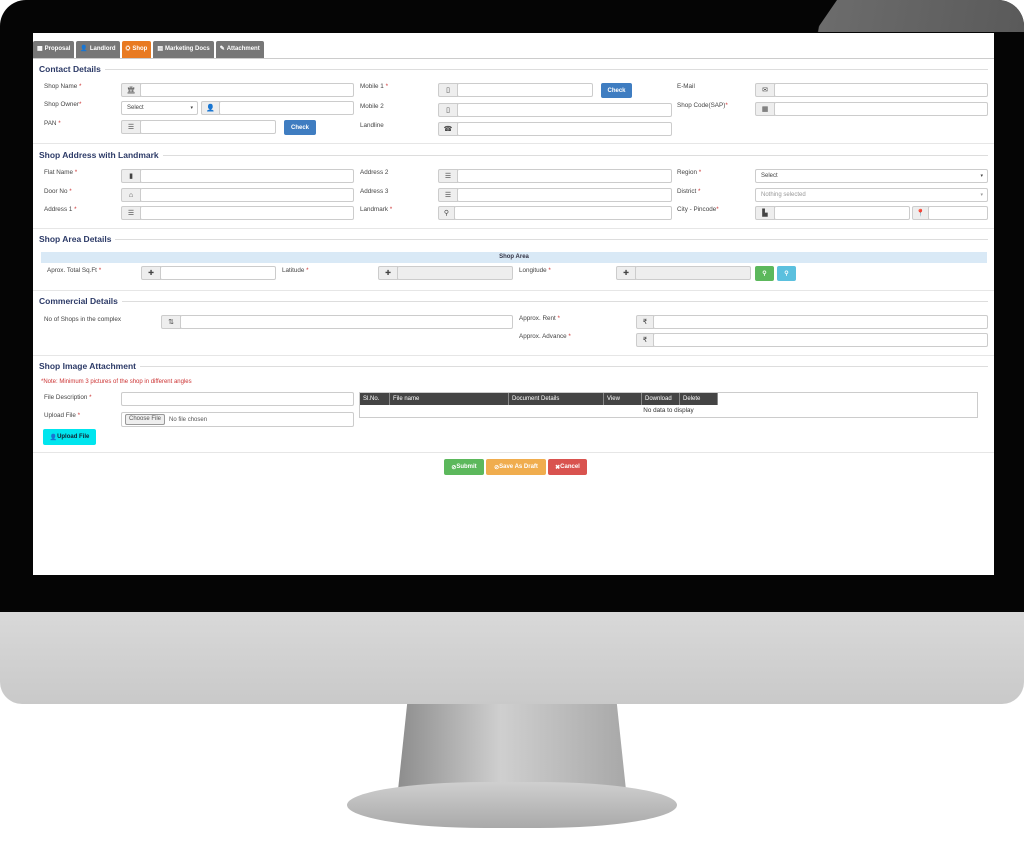 The height and width of the screenshot is (842, 1024). What do you see at coordinates (237, 419) in the screenshot?
I see `file-picker: Choose File No file chosen` at bounding box center [237, 419].